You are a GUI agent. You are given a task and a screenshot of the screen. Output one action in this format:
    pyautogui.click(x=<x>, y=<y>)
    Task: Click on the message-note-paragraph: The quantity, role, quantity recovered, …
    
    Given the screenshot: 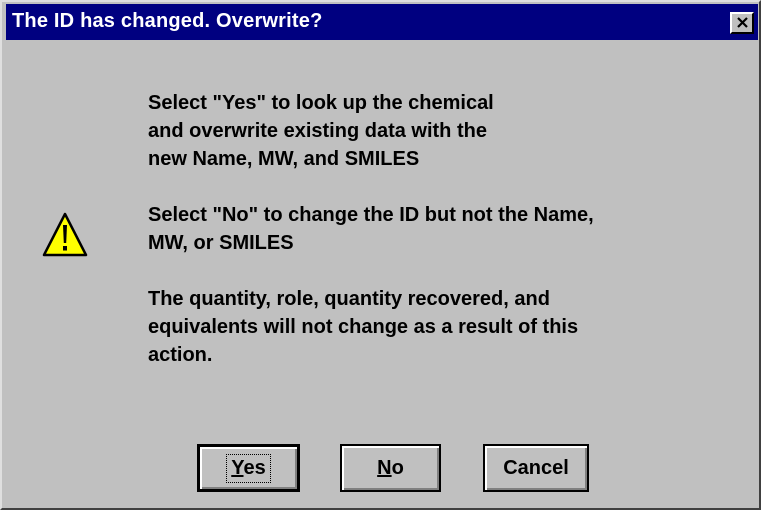 What is the action you would take?
    pyautogui.click(x=363, y=327)
    